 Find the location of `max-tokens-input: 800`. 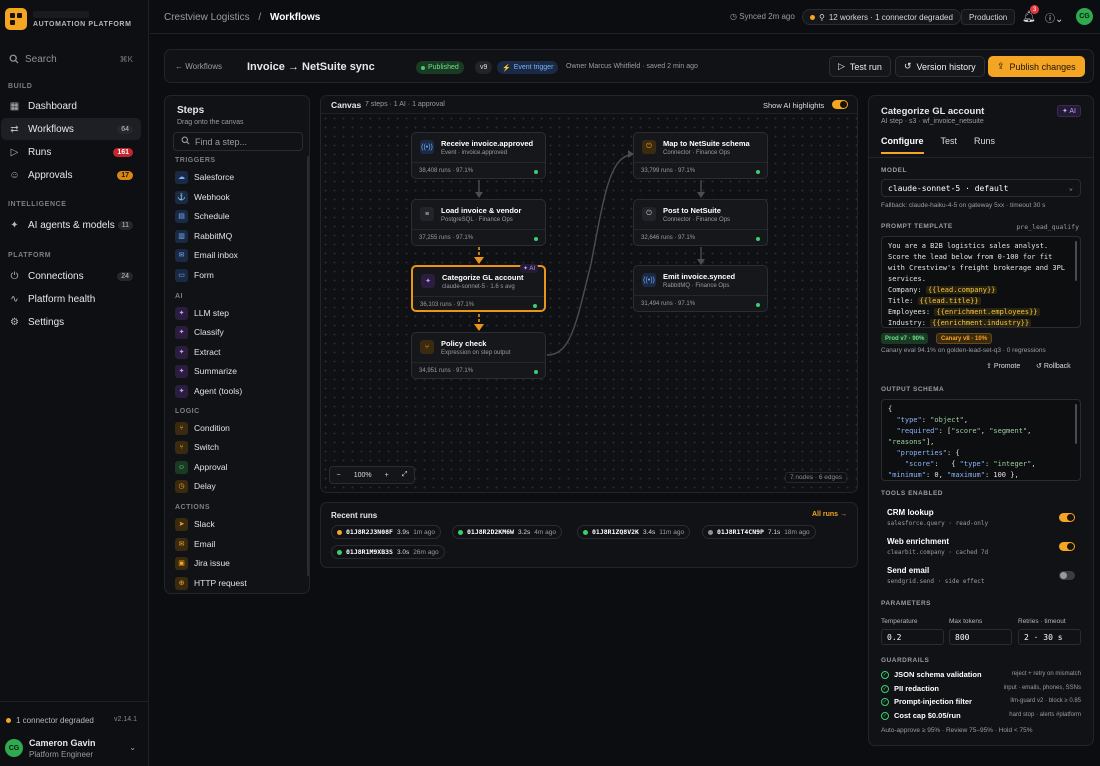

max-tokens-input: 800 is located at coordinates (980, 637).